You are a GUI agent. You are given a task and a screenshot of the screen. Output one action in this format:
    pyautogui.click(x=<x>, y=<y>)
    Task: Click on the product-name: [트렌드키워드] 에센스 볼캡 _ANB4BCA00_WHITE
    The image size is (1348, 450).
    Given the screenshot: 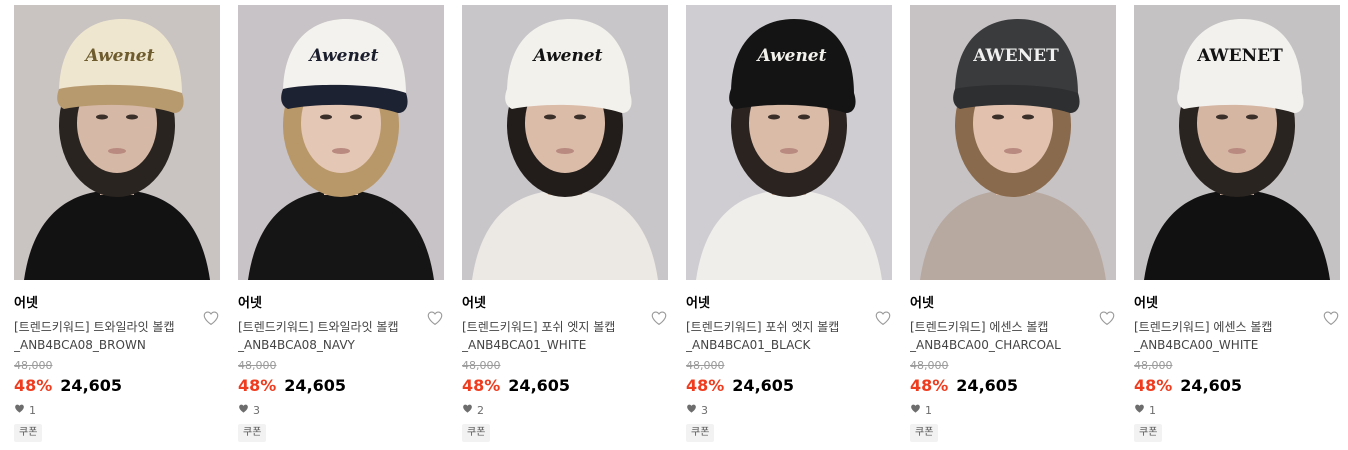 What is the action you would take?
    pyautogui.click(x=1237, y=336)
    